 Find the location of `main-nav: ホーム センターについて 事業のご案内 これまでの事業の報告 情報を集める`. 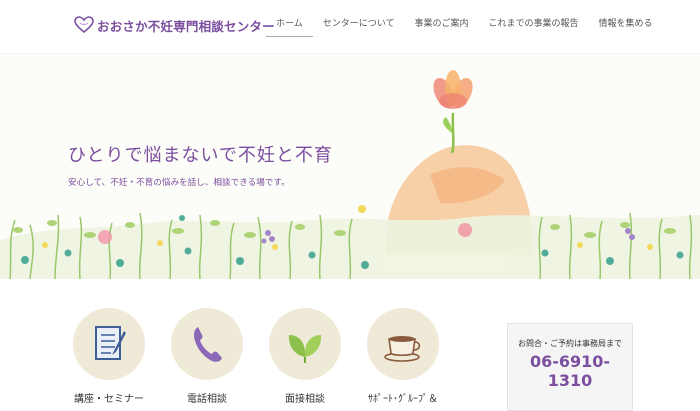

main-nav: ホーム センターについて 事業のご案内 これまでの事業の報告 情報を集める is located at coordinates (464, 25).